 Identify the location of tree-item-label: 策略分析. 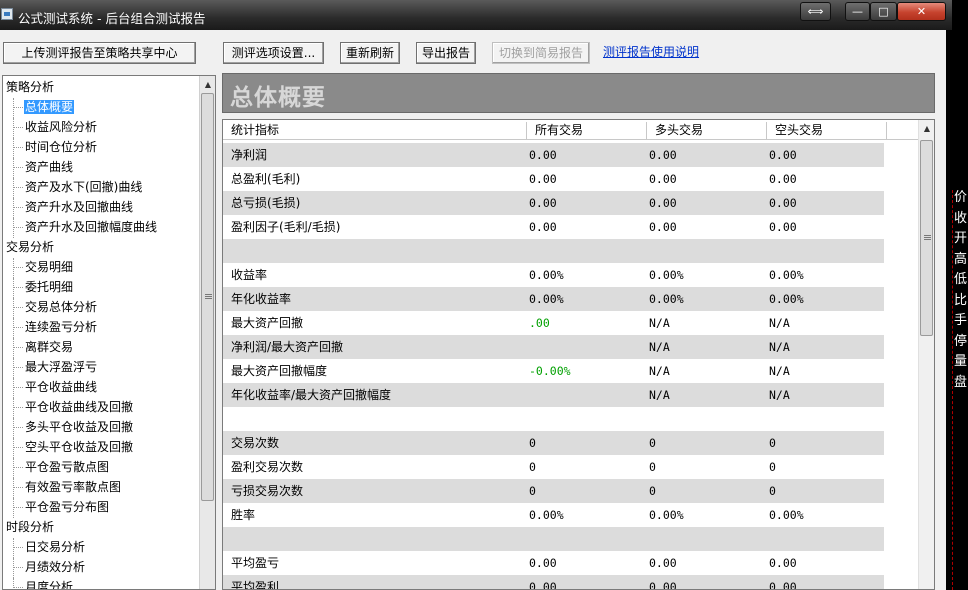
(30, 87).